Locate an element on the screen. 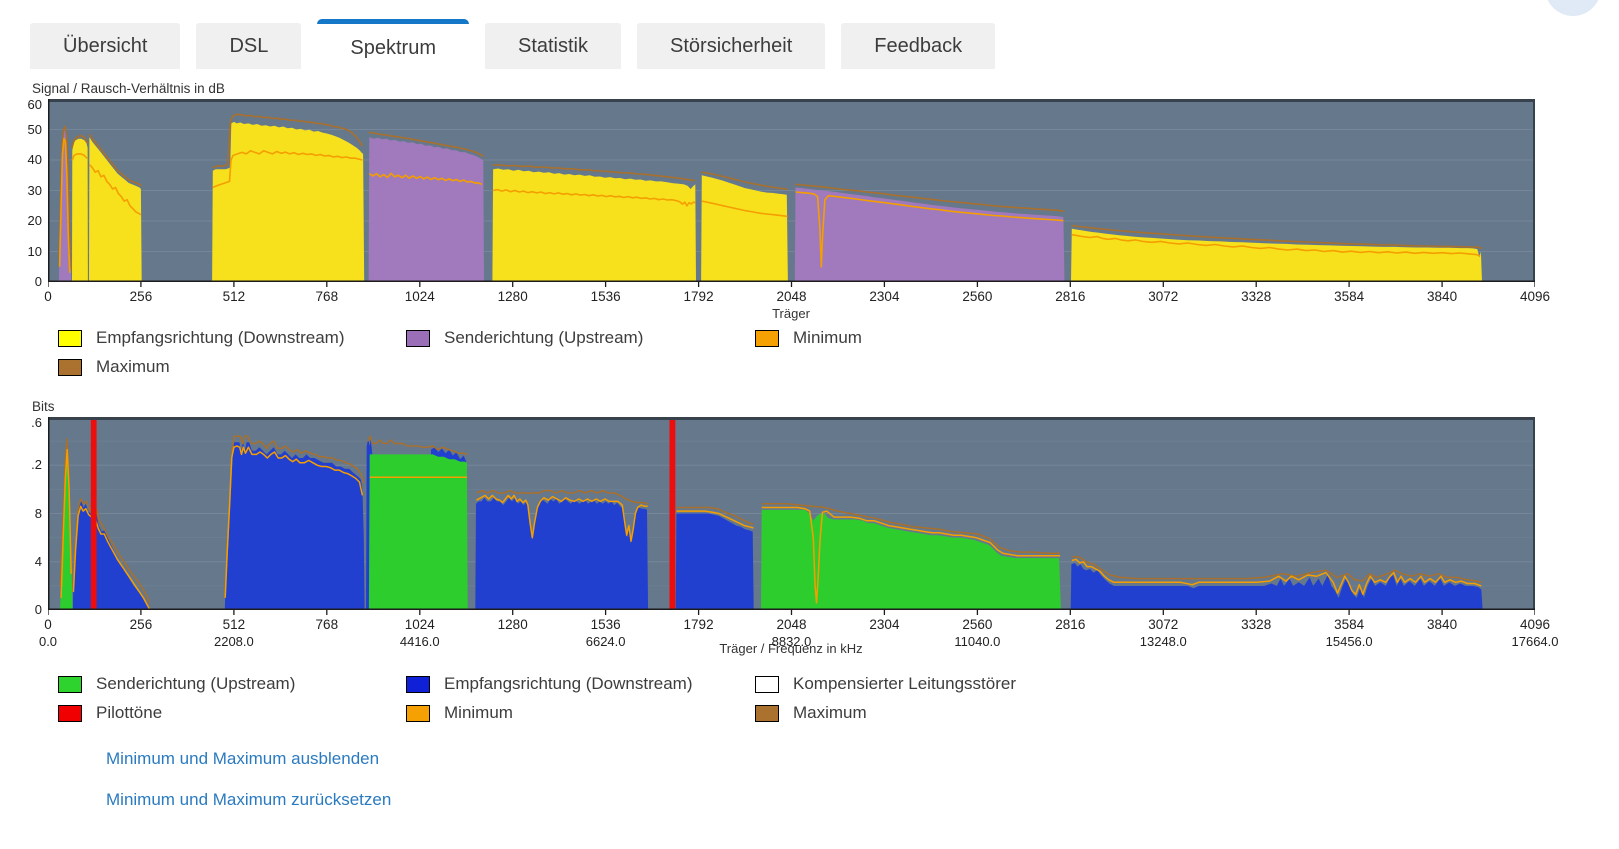 Image resolution: width=1619 pixels, height=849 pixels. legend-item: Empfangsrichtung (Downstream) is located at coordinates (580, 684).